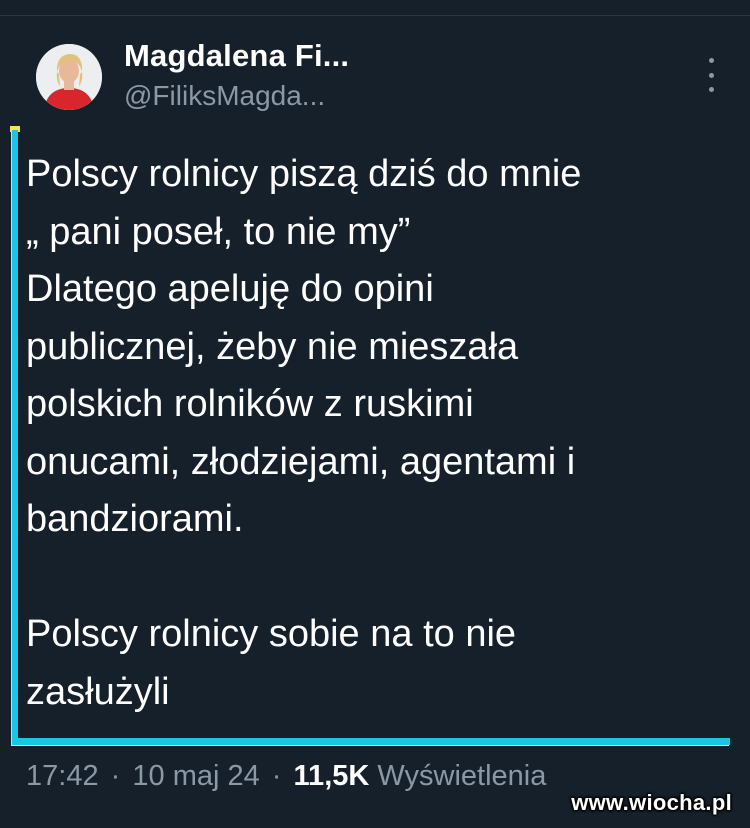  I want to click on author-avatar, so click(69, 77).